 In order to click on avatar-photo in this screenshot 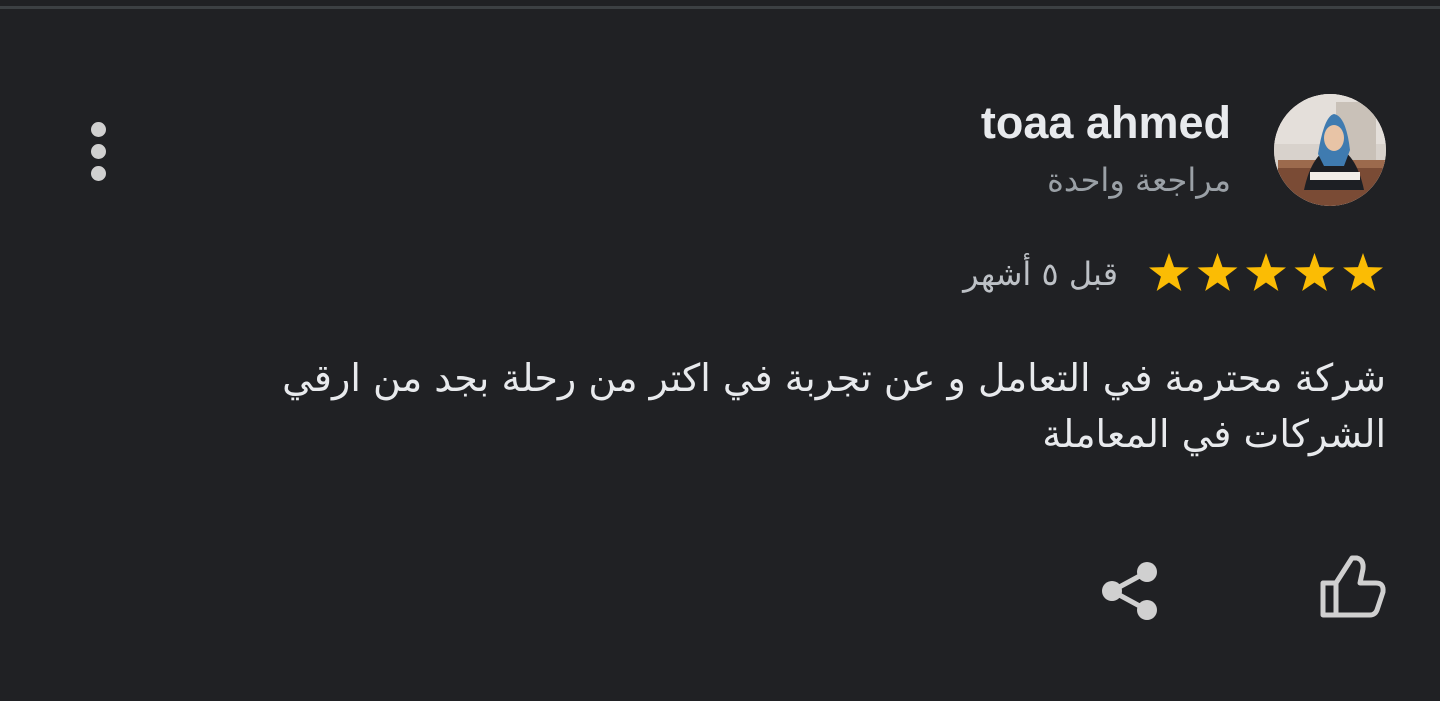, I will do `click(1330, 150)`.